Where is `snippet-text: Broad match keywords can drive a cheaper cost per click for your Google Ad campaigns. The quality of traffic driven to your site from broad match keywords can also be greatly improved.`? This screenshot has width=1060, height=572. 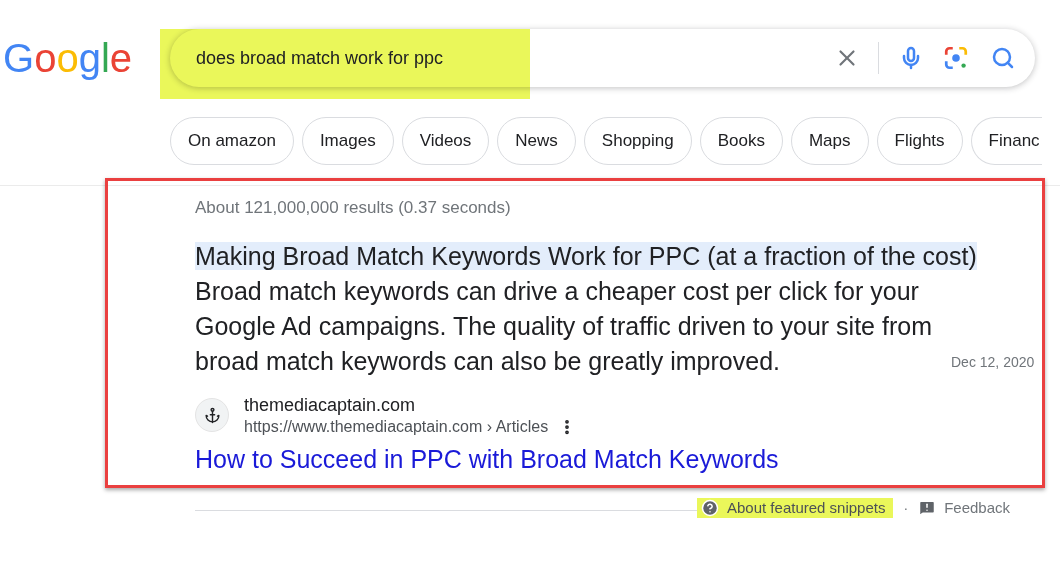
snippet-text: Broad match keywords can drive a cheaper cost per click for your Google Ad campaigns. The quality of traffic driven to your site from broad match keywords can also be greatly improved. is located at coordinates (564, 326).